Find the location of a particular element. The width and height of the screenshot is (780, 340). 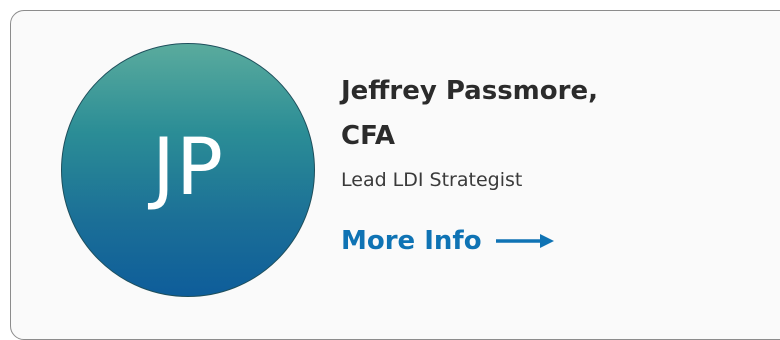

avatar-initials: JP is located at coordinates (188, 168).